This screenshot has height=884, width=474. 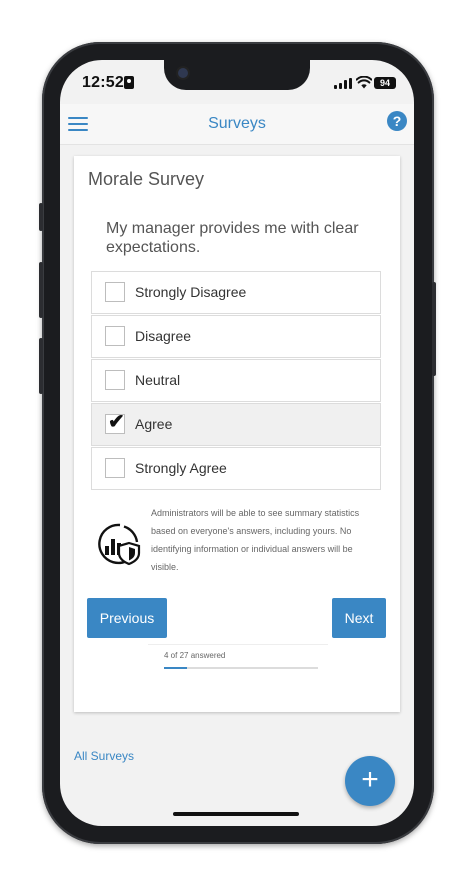 I want to click on option-disagree: Disagree, so click(x=236, y=336).